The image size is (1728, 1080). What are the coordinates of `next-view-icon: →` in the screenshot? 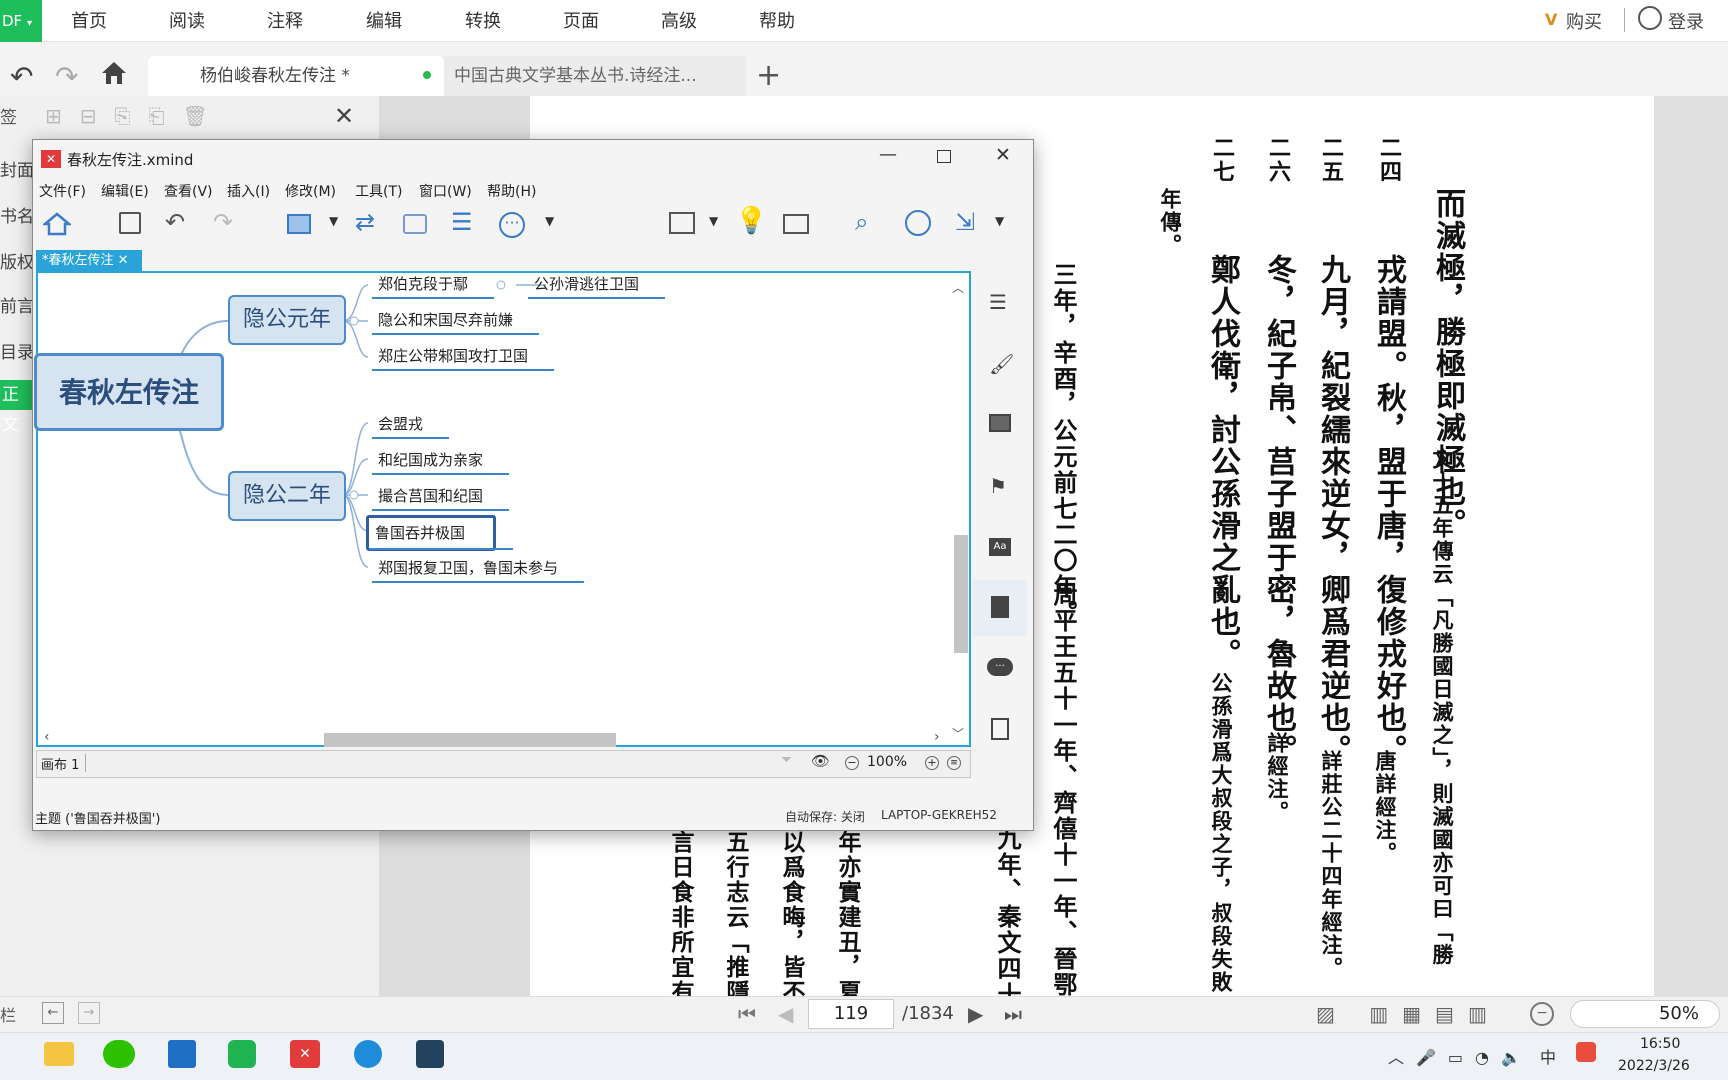 It's located at (89, 1013).